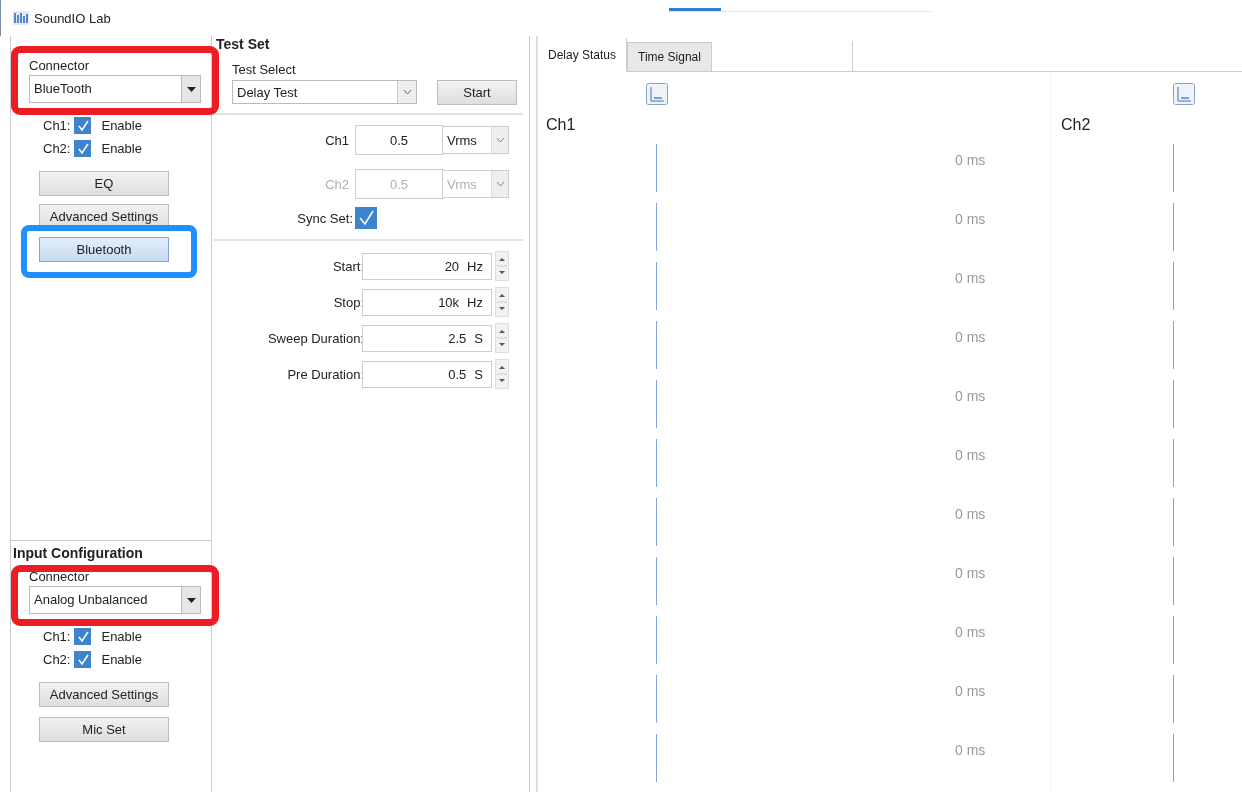  Describe the element at coordinates (427, 374) in the screenshot. I see `parameter-field: 0.5 S` at that location.